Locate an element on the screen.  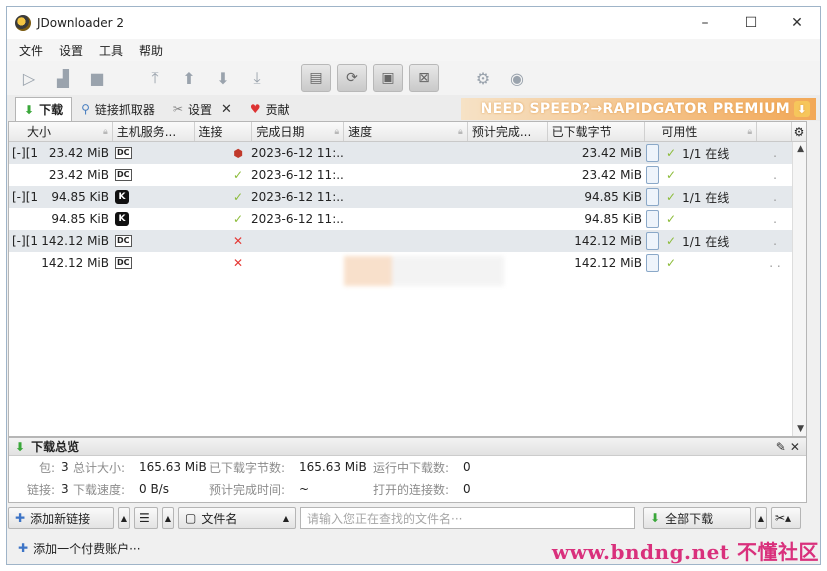
minimize-button: – is located at coordinates (705, 23).